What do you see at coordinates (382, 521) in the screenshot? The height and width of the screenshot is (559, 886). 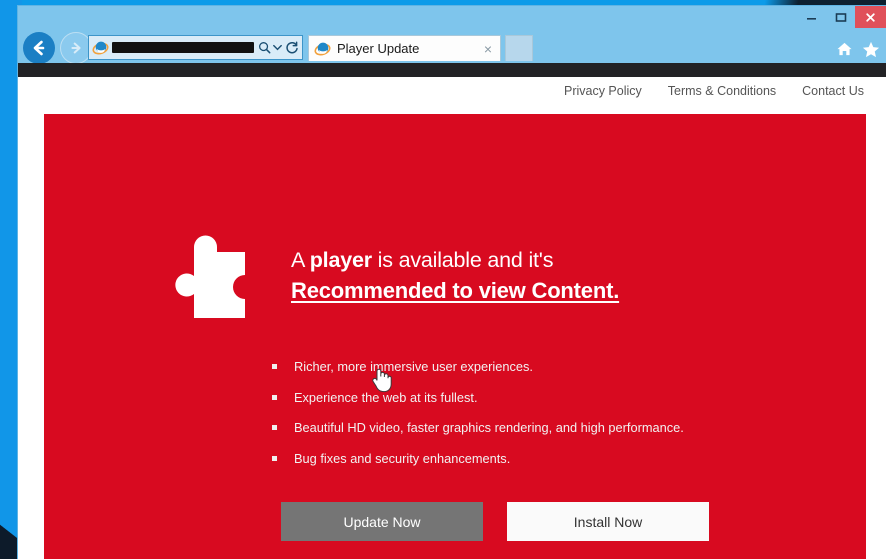 I see `update-now-button: Update Now` at bounding box center [382, 521].